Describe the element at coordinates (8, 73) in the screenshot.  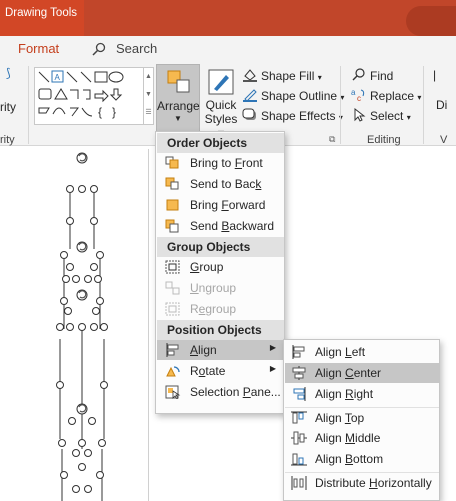
I see `ribbon-left-partial-icon: ⟆` at that location.